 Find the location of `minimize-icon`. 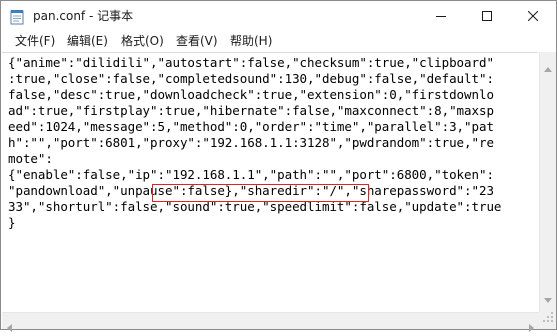

minimize-icon is located at coordinates (441, 16).